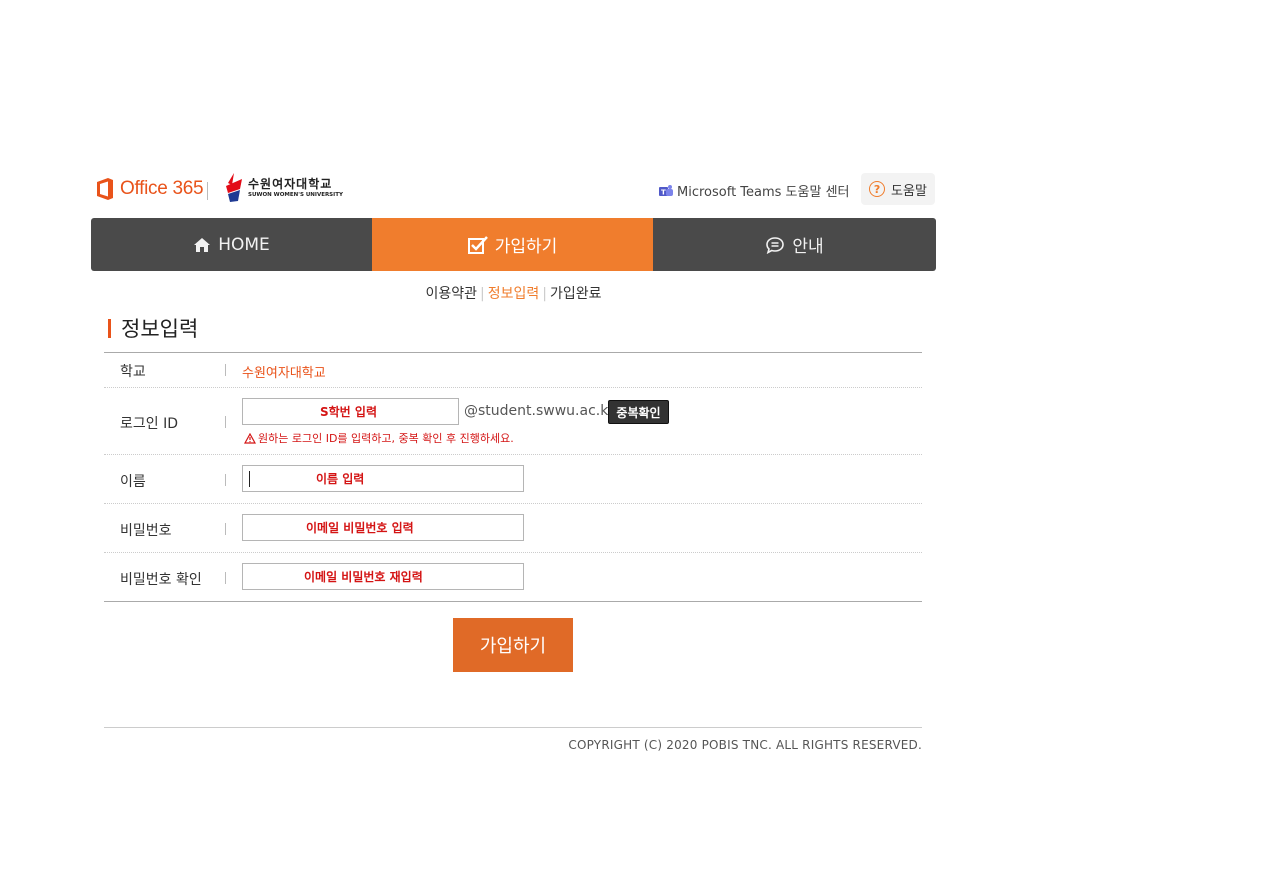  I want to click on form-row-password-confirm: 비밀번호 확인 이메일 비밀번호 재입력, so click(513, 576).